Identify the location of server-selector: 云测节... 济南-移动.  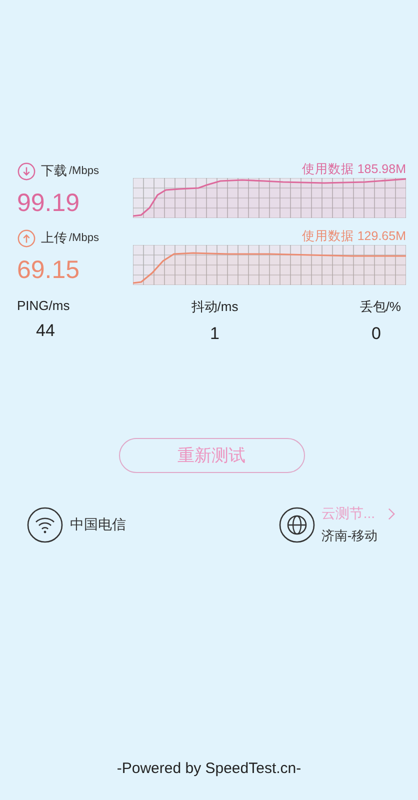
(337, 525).